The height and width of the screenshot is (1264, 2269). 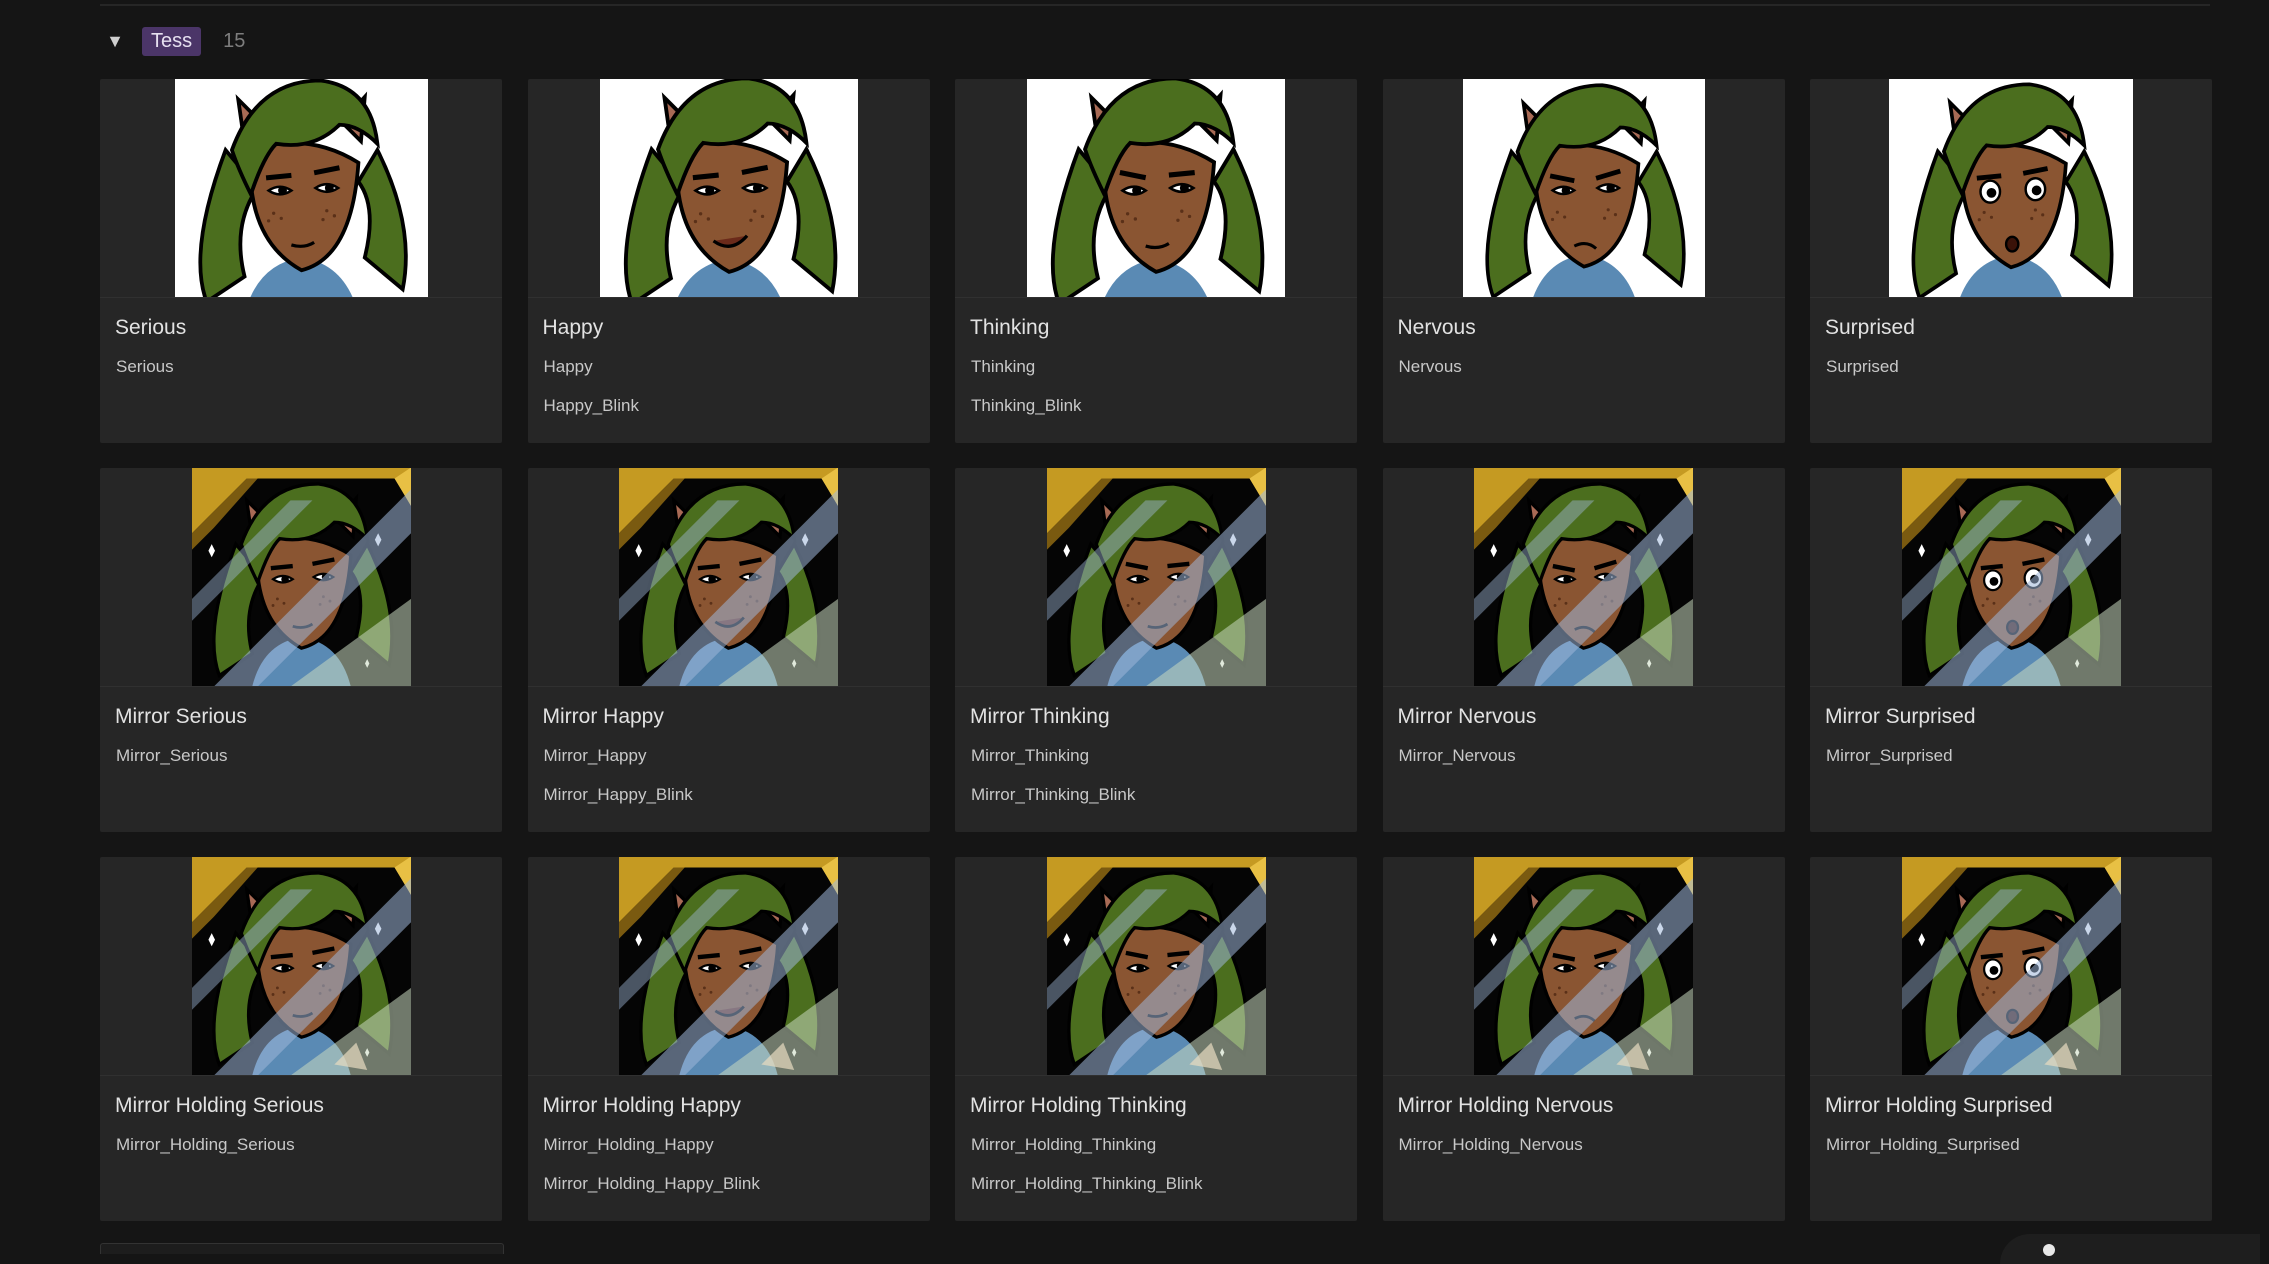 I want to click on expression-card: Serious Serious, so click(x=301, y=261).